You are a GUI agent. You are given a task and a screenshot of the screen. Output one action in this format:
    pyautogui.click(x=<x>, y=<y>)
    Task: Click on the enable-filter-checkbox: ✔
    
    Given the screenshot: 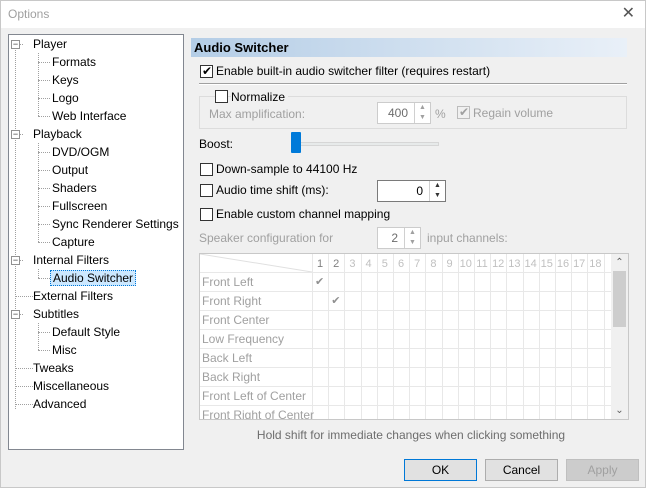 What is the action you would take?
    pyautogui.click(x=206, y=71)
    